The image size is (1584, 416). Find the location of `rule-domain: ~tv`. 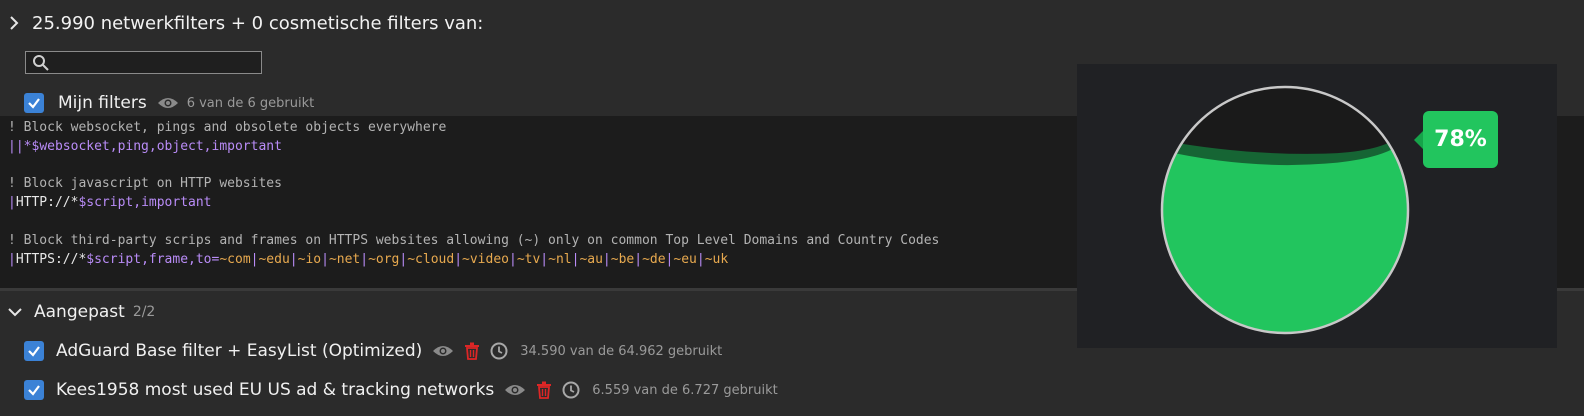

rule-domain: ~tv is located at coordinates (528, 259).